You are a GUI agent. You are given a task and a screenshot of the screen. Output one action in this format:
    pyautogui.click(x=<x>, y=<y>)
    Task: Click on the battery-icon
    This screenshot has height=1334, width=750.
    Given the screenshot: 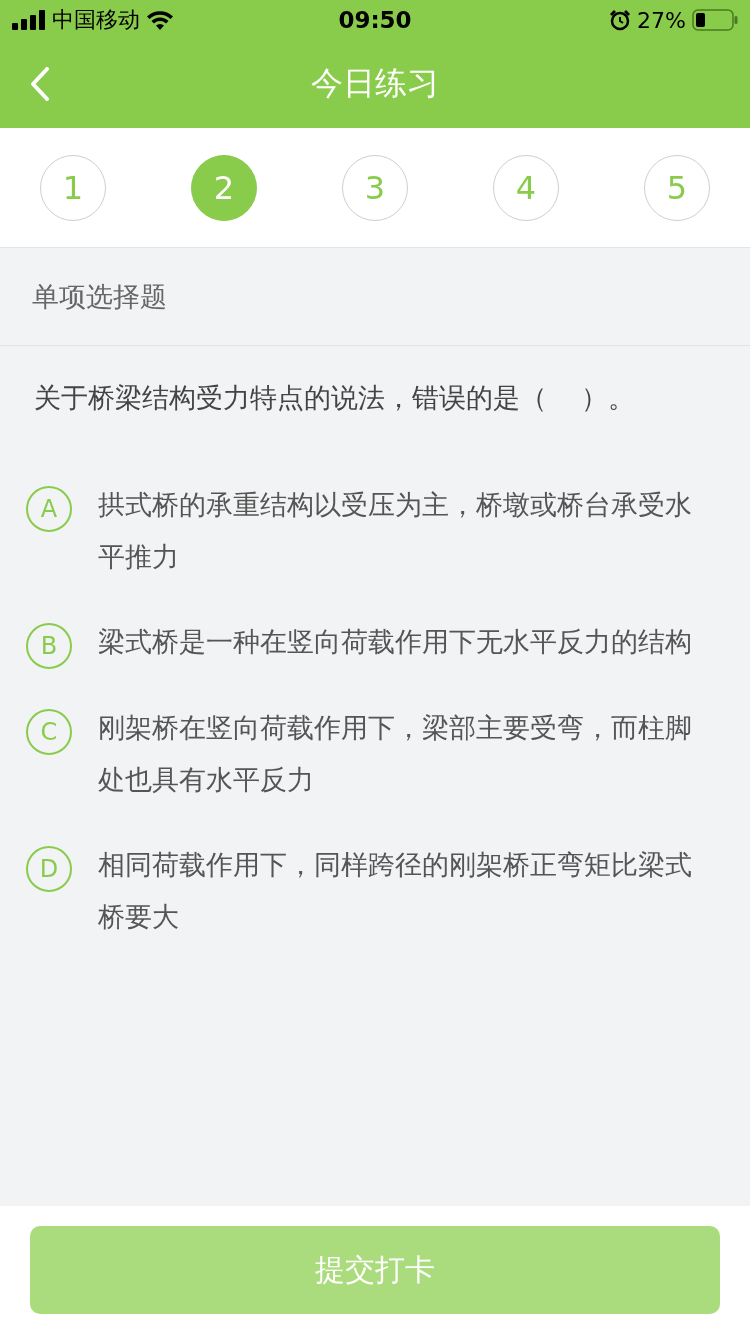 What is the action you would take?
    pyautogui.click(x=715, y=20)
    